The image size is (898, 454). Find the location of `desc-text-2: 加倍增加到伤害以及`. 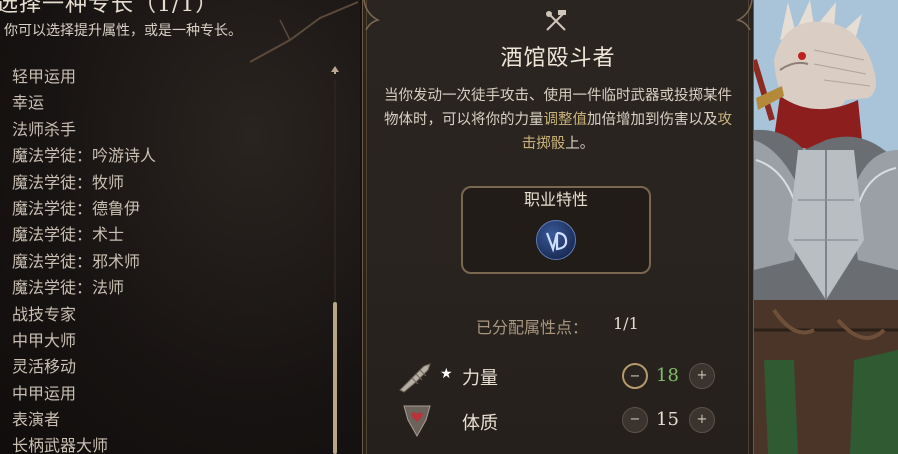

desc-text-2: 加倍增加到伤害以及 is located at coordinates (652, 120).